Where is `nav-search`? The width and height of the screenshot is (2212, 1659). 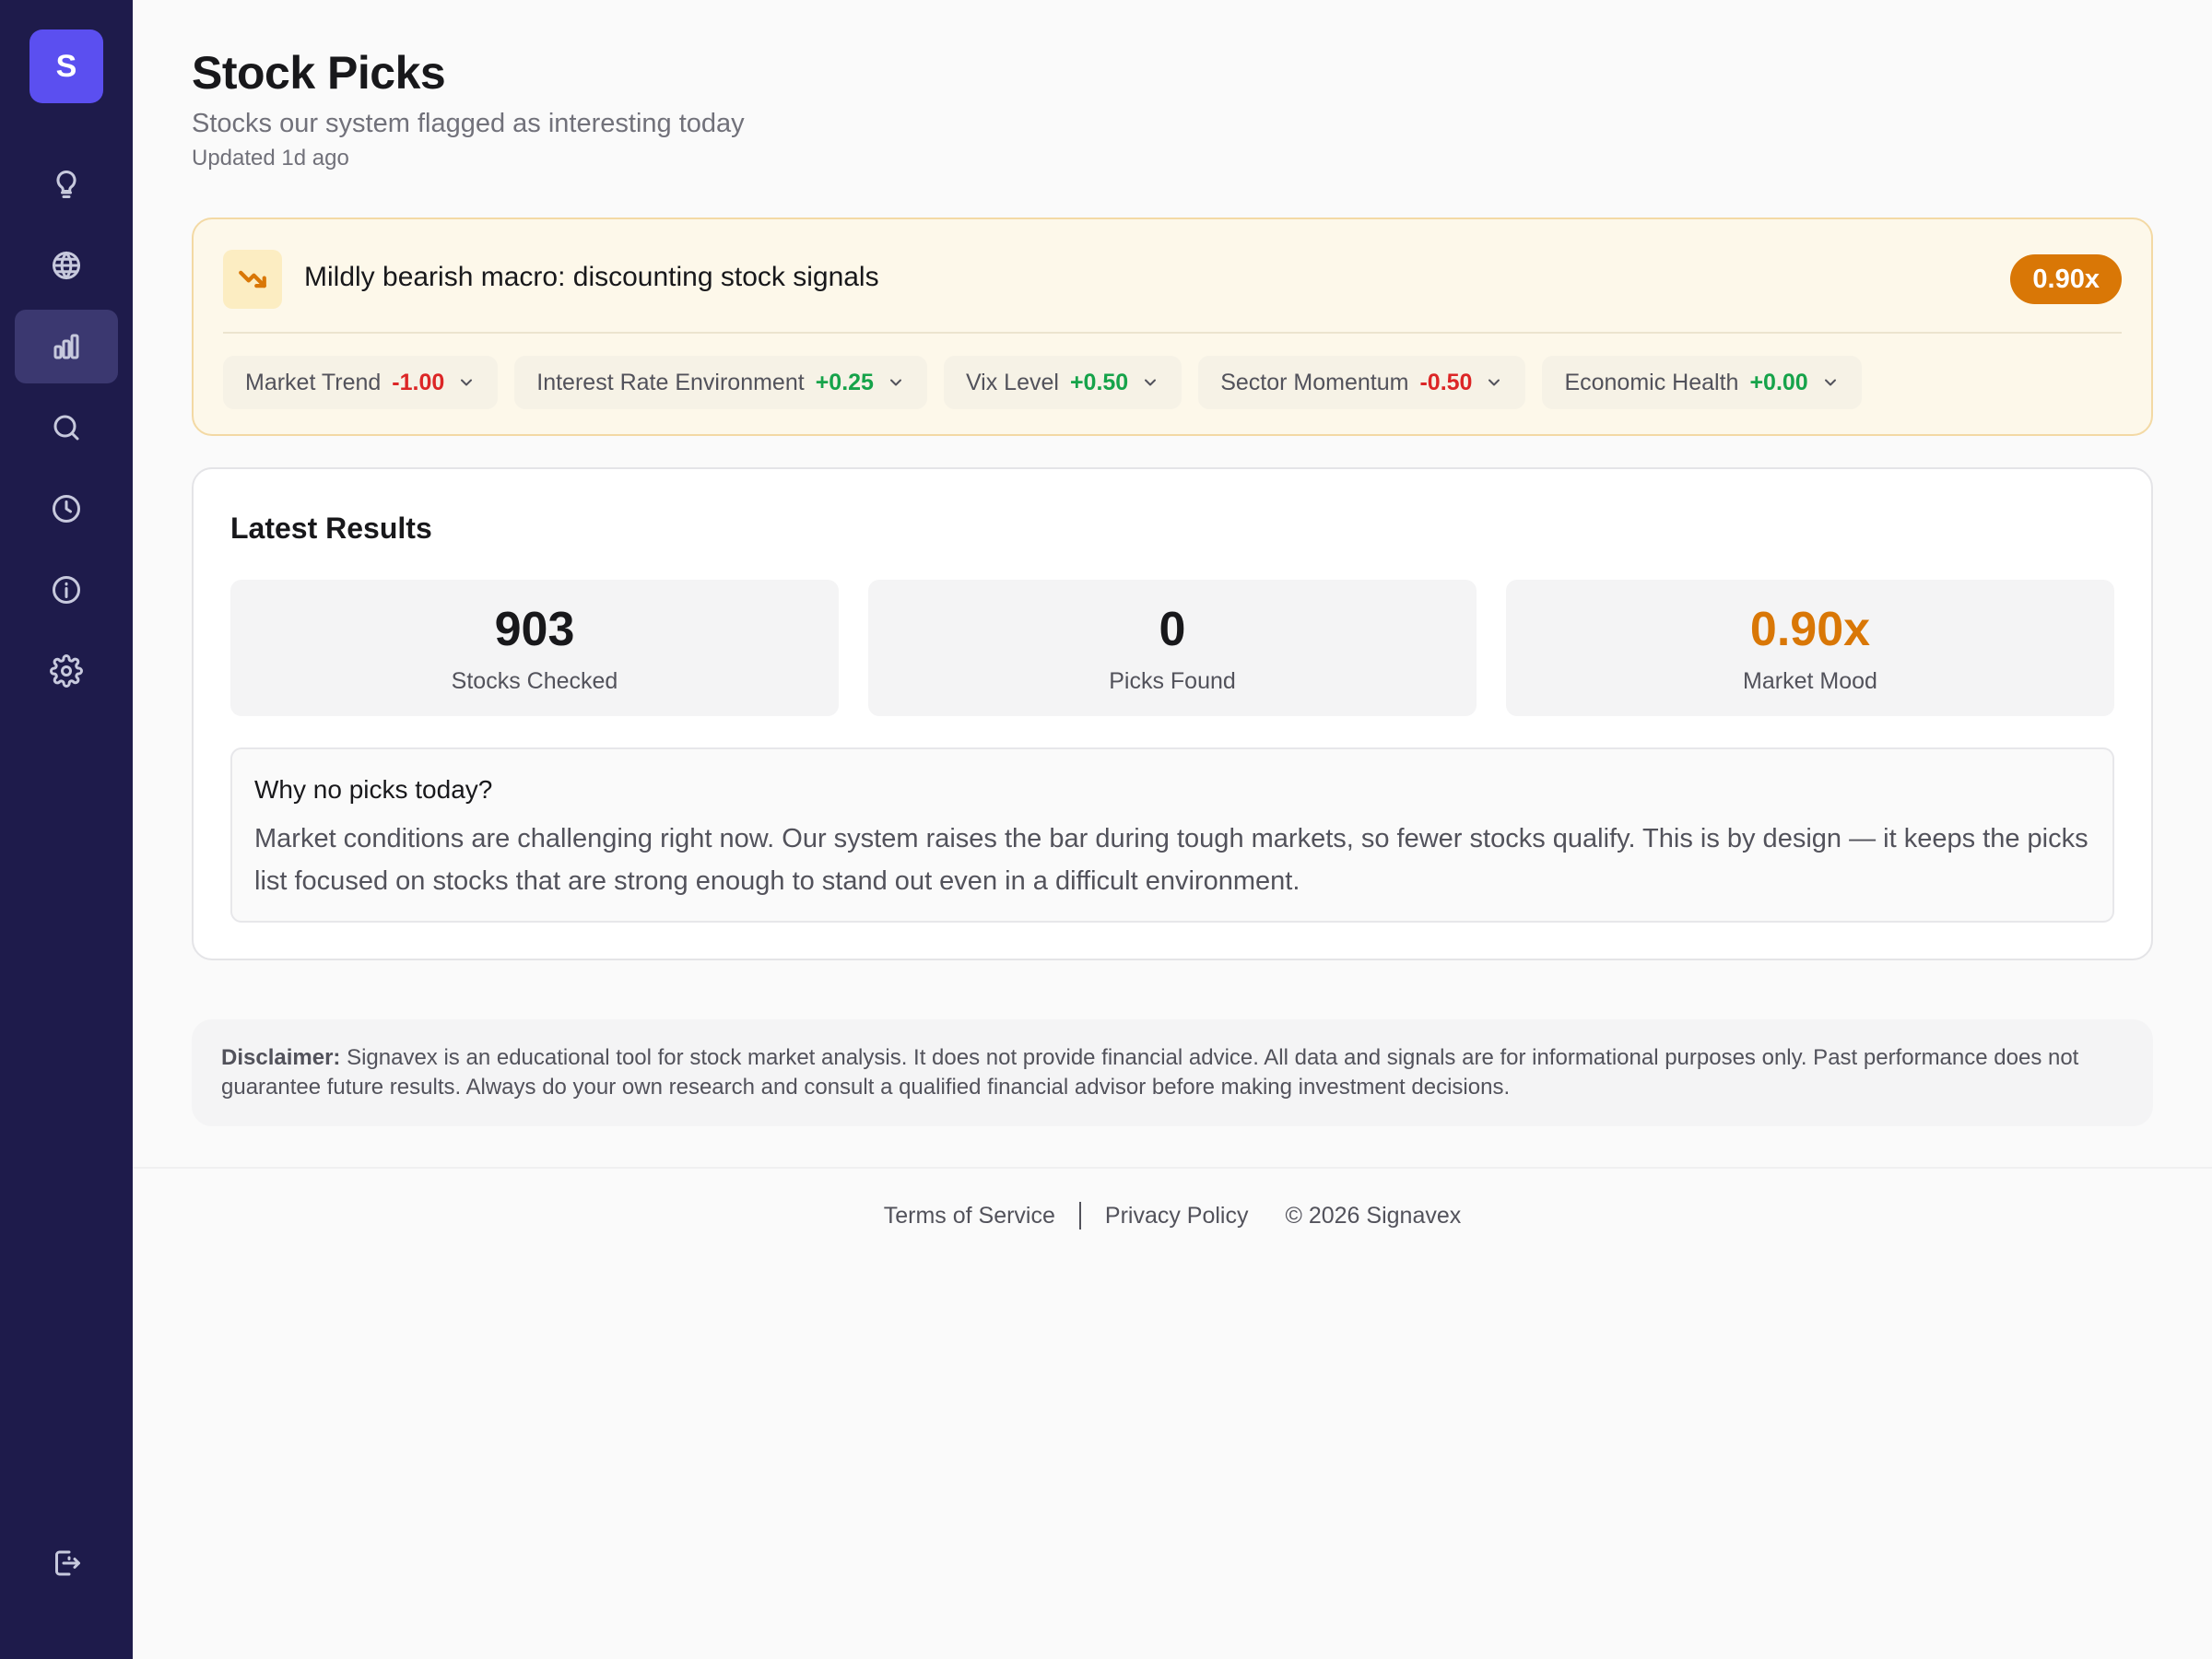
nav-search is located at coordinates (66, 428).